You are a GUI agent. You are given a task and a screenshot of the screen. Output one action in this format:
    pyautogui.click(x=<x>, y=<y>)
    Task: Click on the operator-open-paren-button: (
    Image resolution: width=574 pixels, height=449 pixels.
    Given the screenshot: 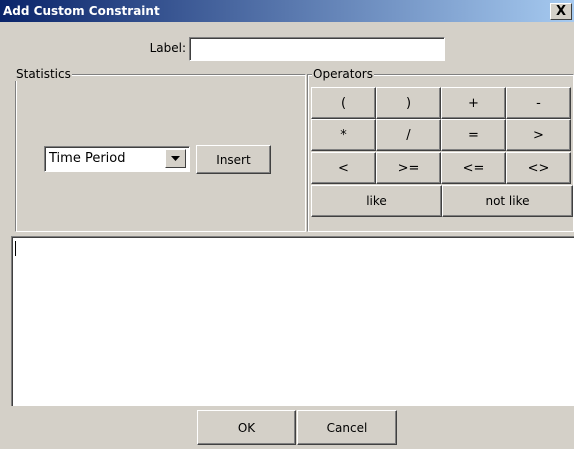 What is the action you would take?
    pyautogui.click(x=343, y=103)
    